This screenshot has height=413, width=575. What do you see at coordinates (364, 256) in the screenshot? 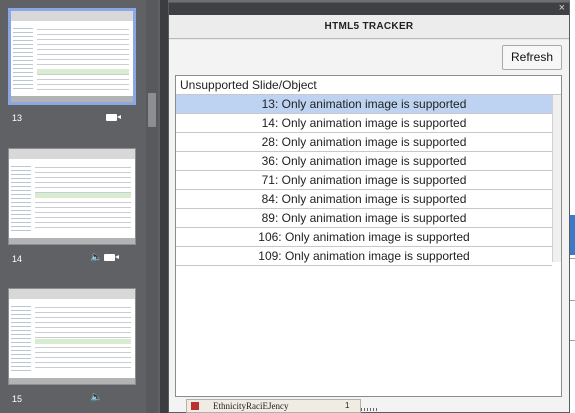
I see `list-row: 109: Only animation image is supported` at bounding box center [364, 256].